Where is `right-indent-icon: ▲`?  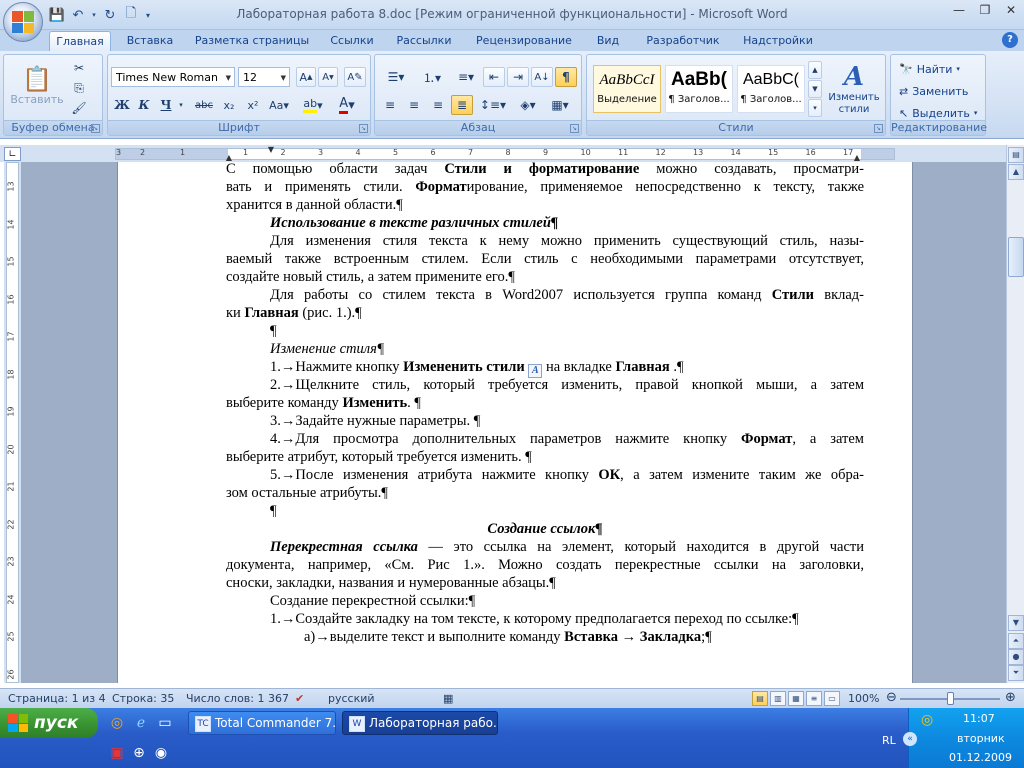 right-indent-icon: ▲ is located at coordinates (857, 157).